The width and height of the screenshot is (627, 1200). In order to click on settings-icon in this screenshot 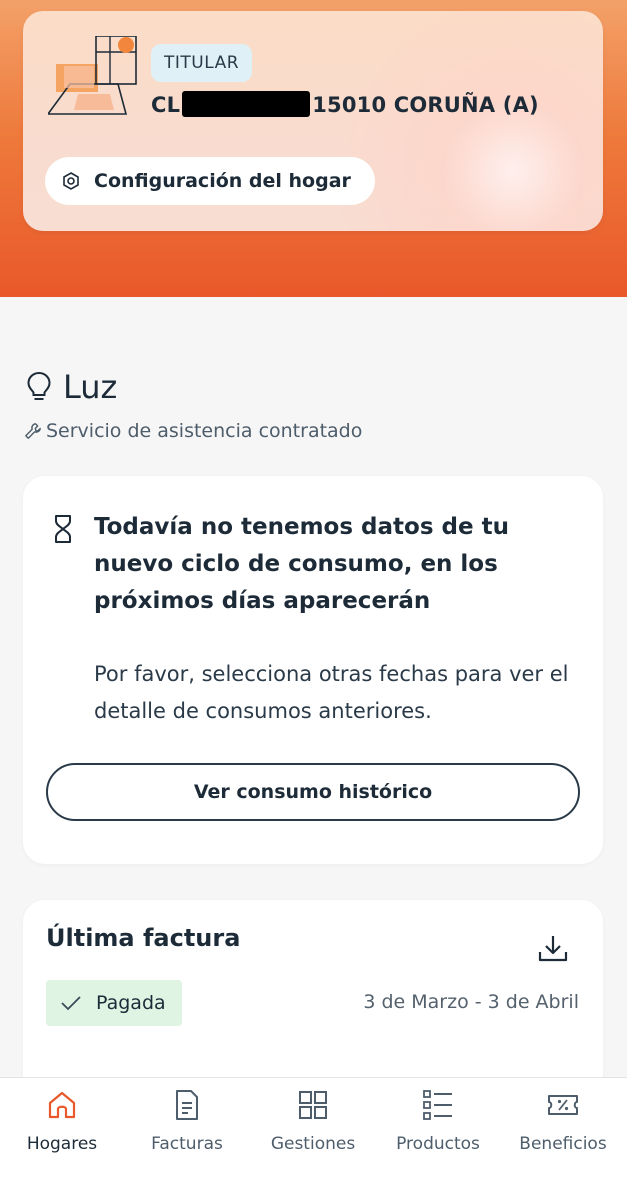, I will do `click(71, 181)`.